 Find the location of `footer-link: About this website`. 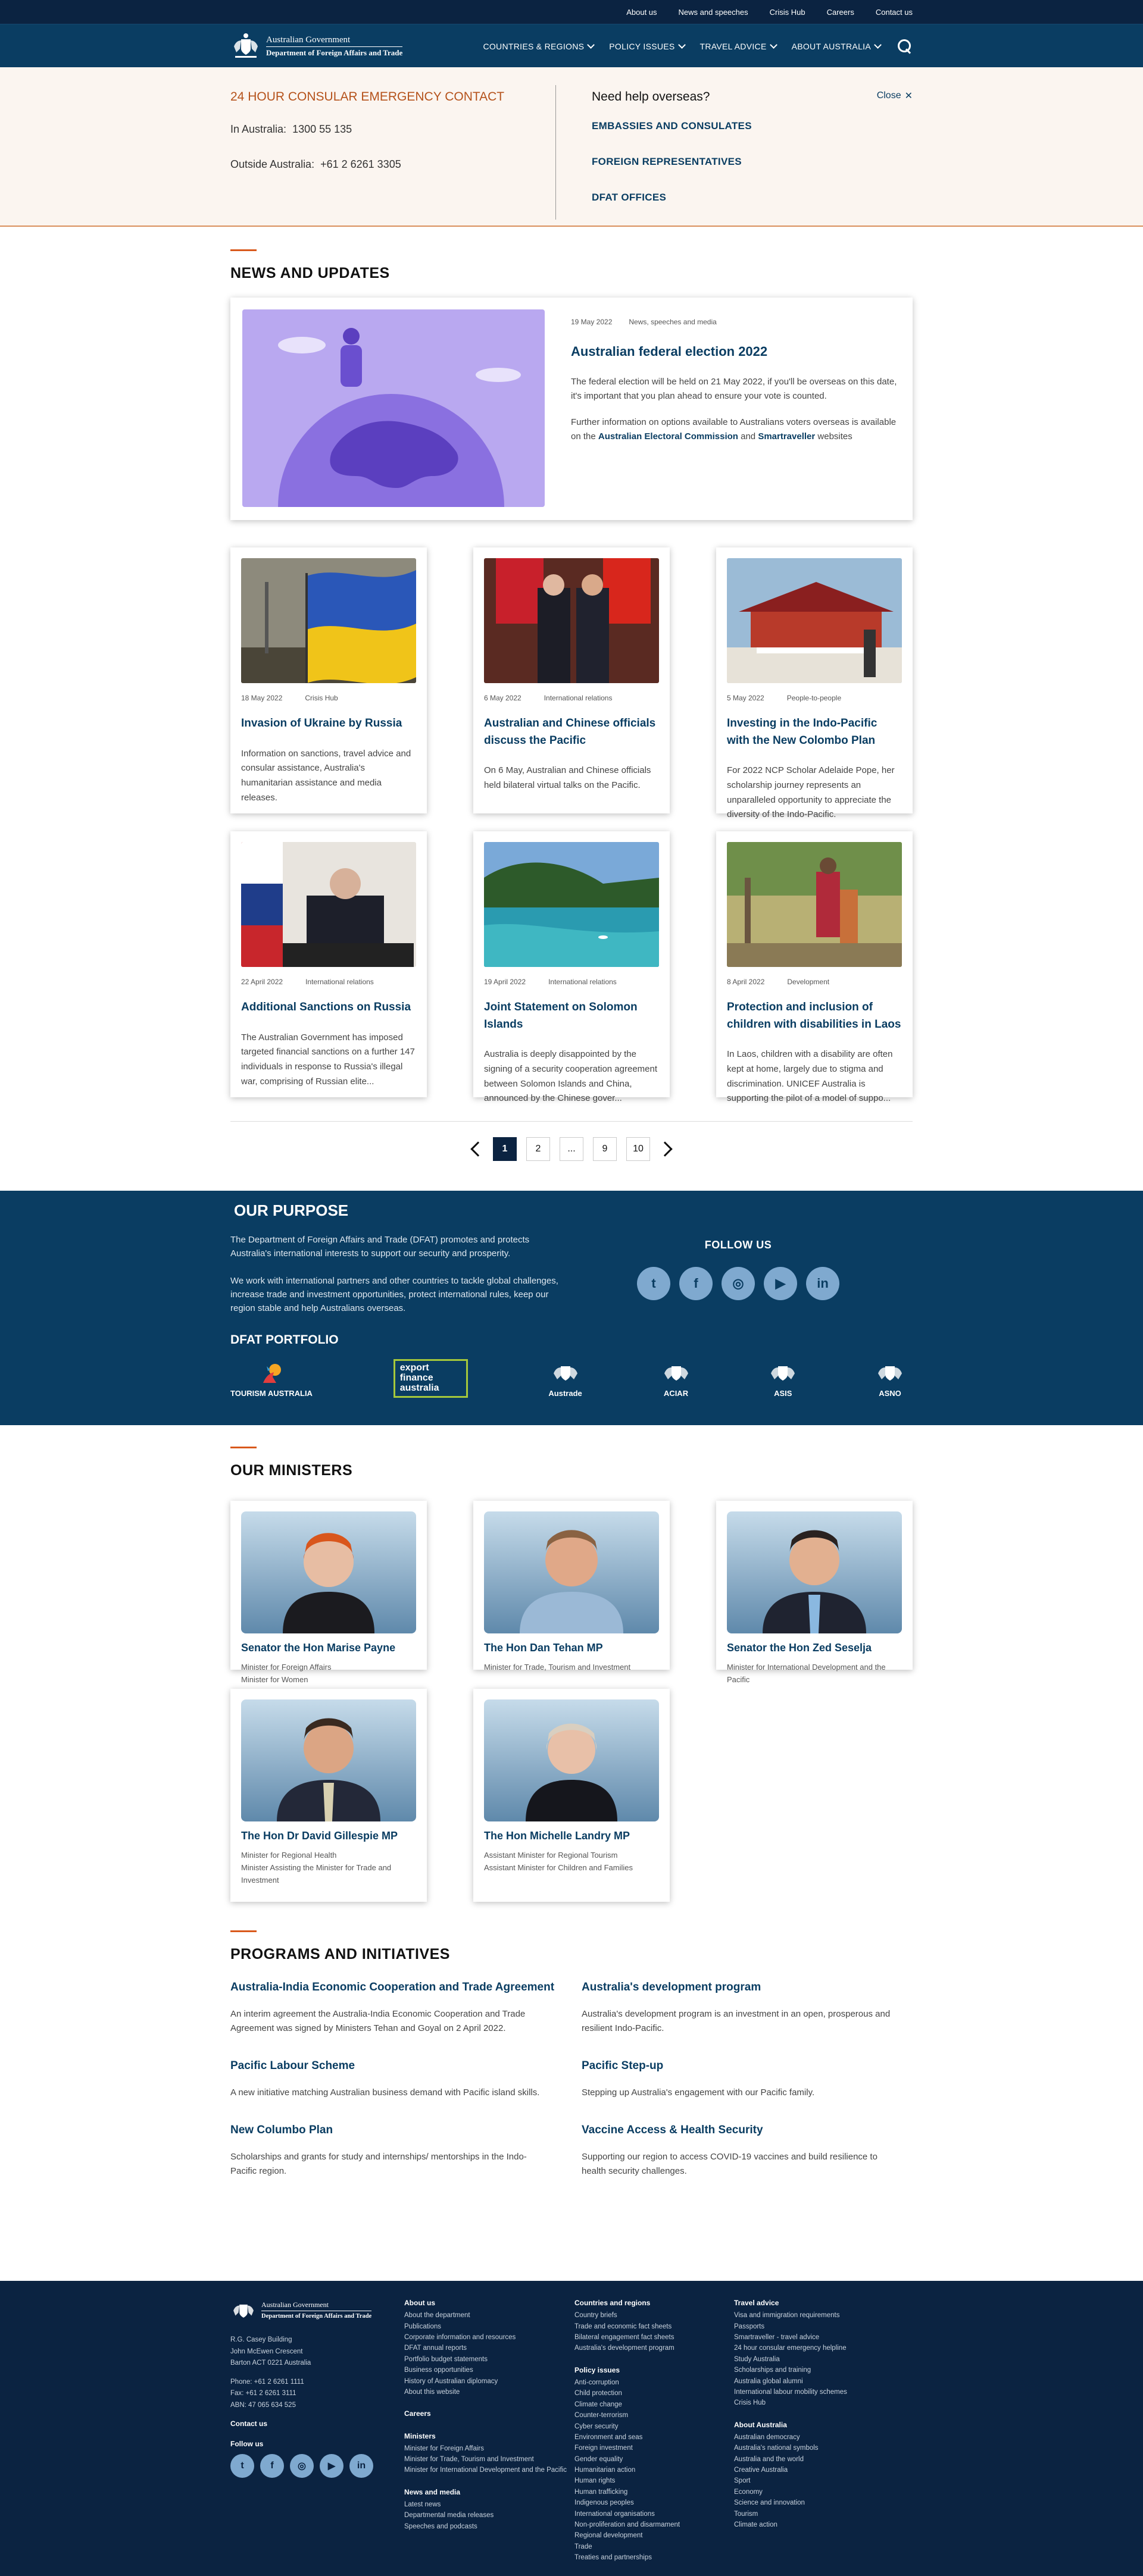

footer-link: About this website is located at coordinates (489, 2392).